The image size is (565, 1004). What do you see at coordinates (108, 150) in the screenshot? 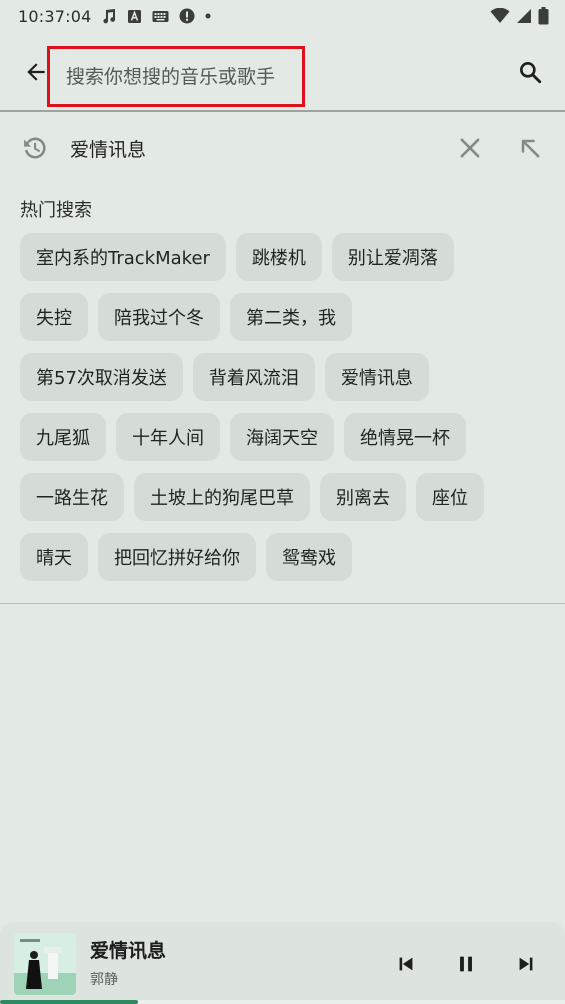
I see `history-item-label: 爱情讯息` at bounding box center [108, 150].